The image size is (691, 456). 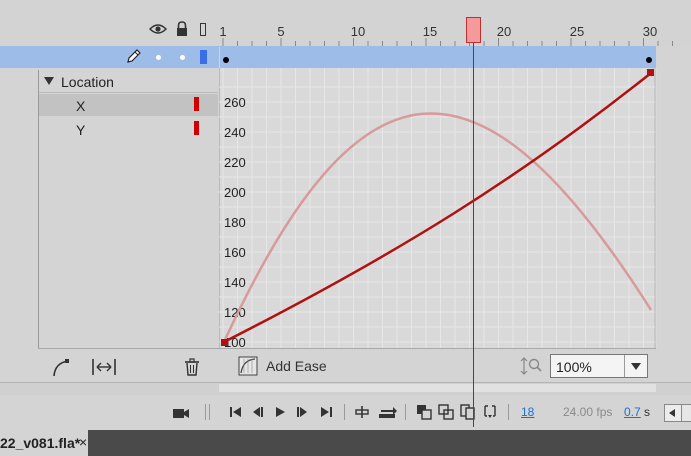 What do you see at coordinates (296, 366) in the screenshot?
I see `add-ease-button: Add Ease` at bounding box center [296, 366].